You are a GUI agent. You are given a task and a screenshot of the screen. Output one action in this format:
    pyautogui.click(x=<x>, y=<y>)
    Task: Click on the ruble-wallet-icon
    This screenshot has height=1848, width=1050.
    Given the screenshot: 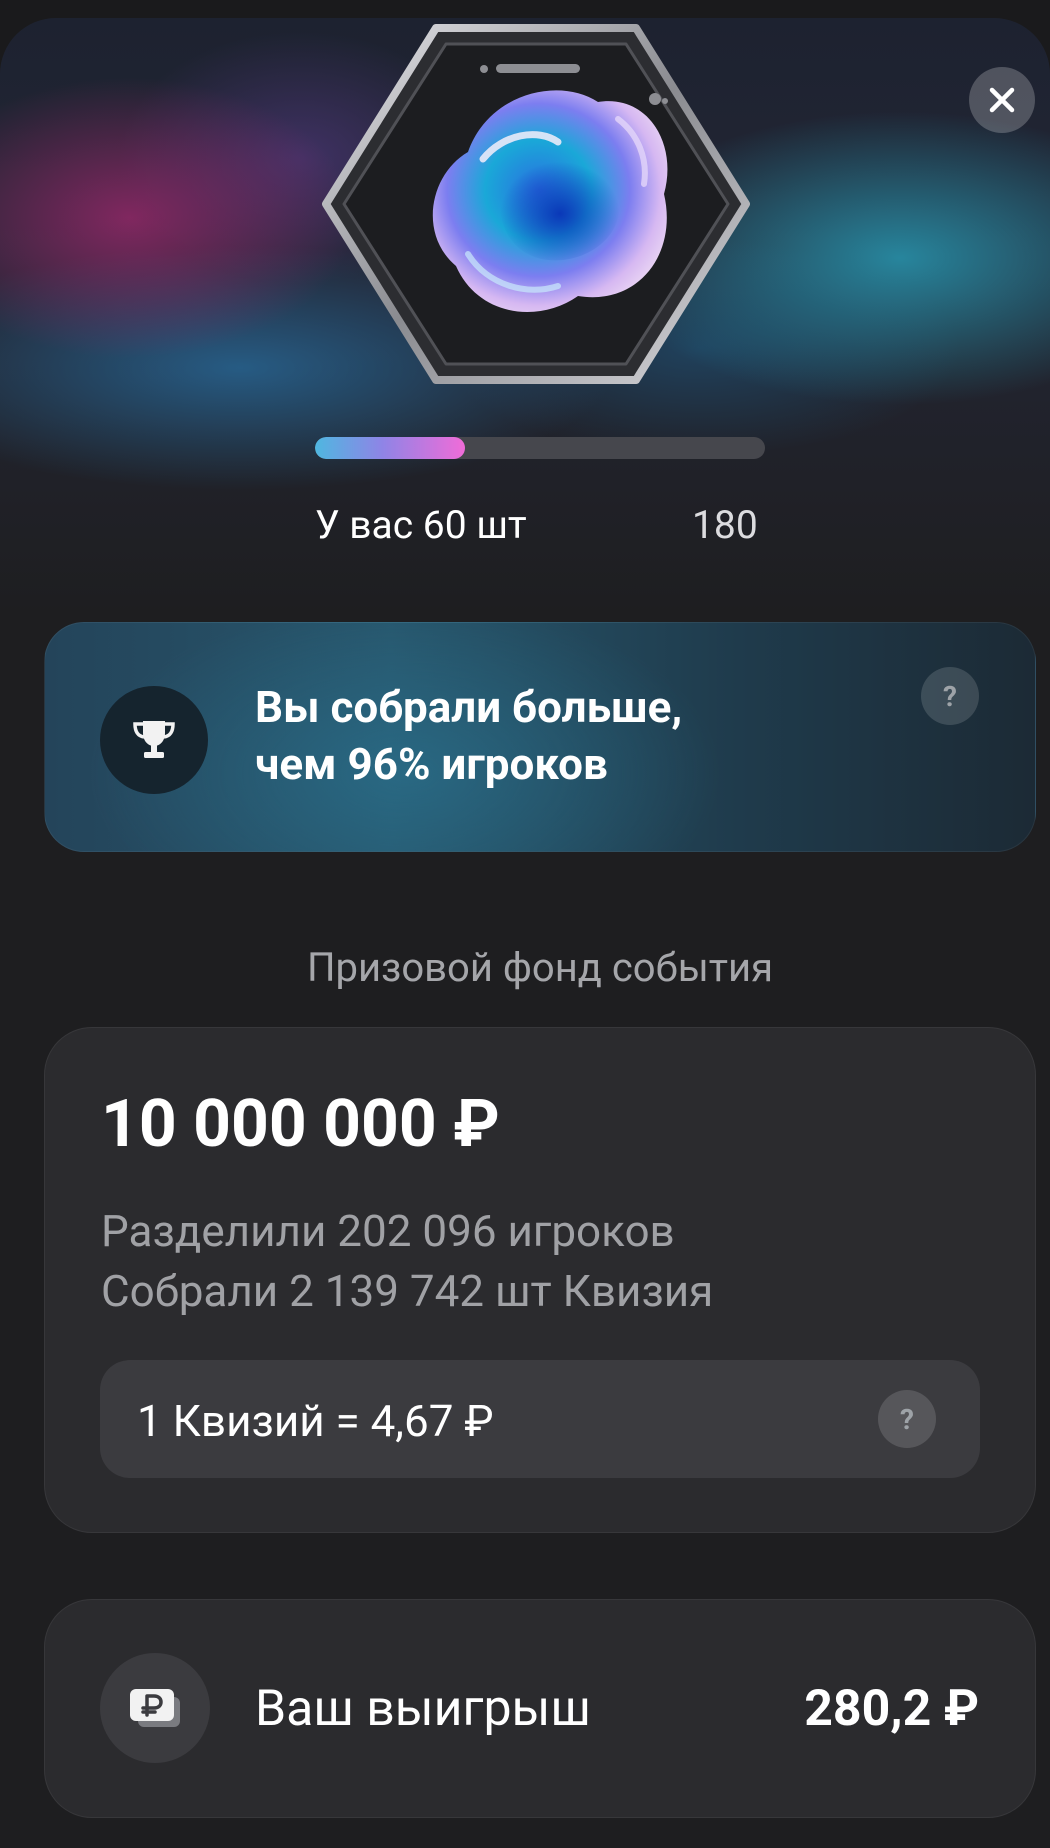 What is the action you would take?
    pyautogui.click(x=155, y=1708)
    